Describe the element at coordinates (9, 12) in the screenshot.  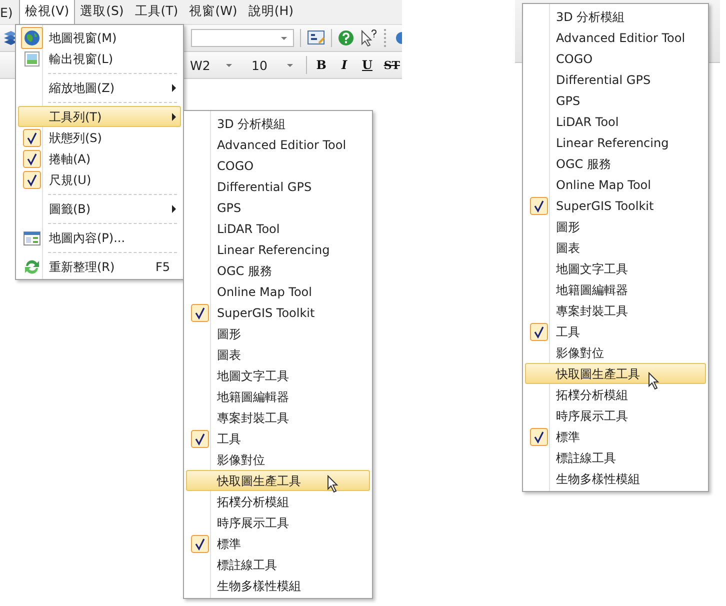
I see `menu-bar-item: E)` at that location.